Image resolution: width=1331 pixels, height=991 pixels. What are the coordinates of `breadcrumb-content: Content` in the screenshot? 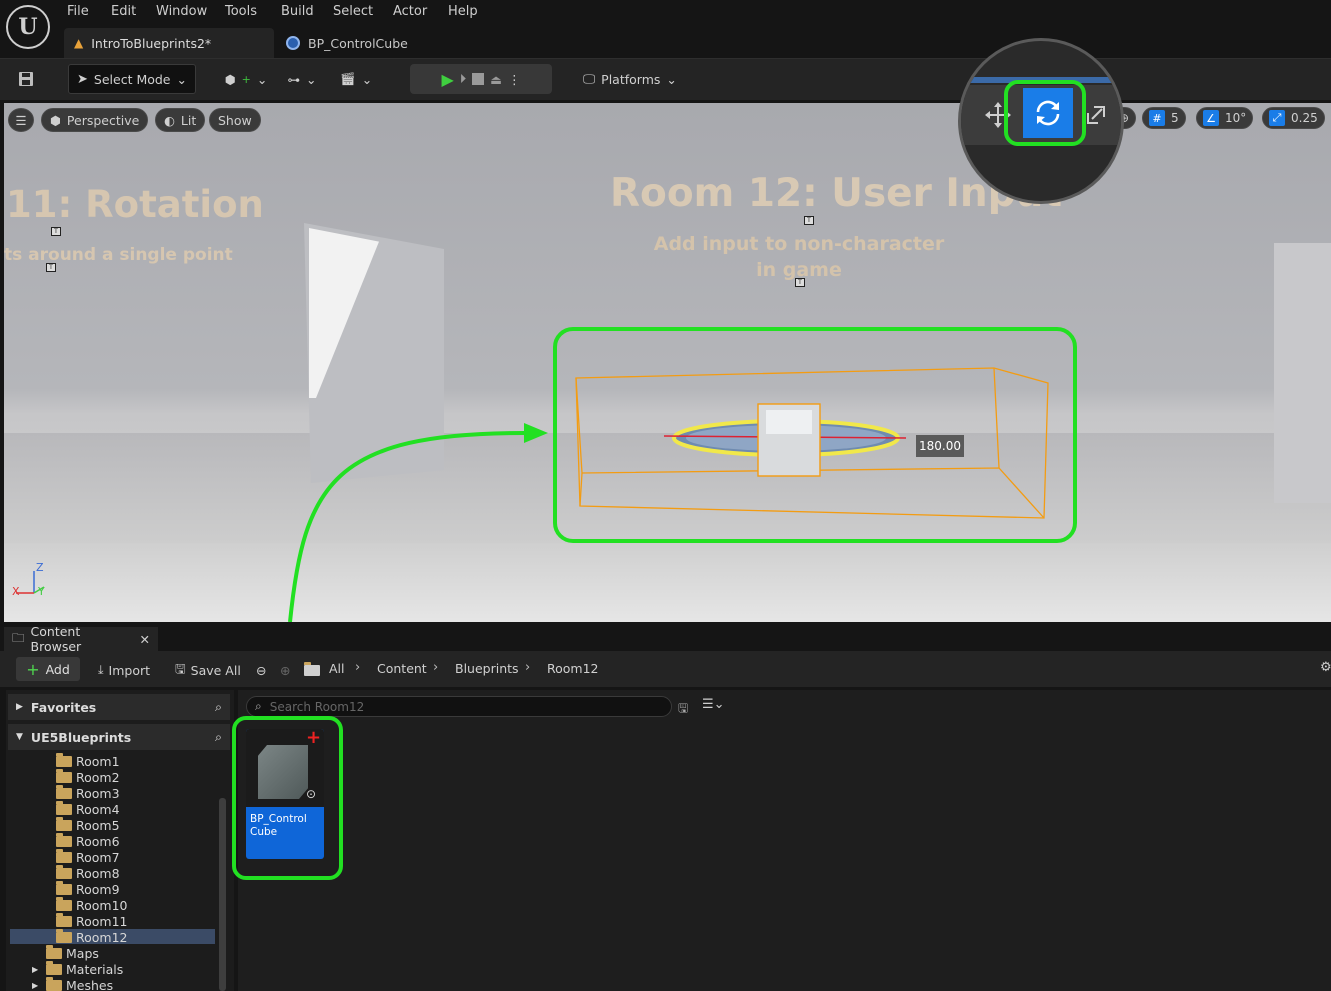 It's located at (402, 668).